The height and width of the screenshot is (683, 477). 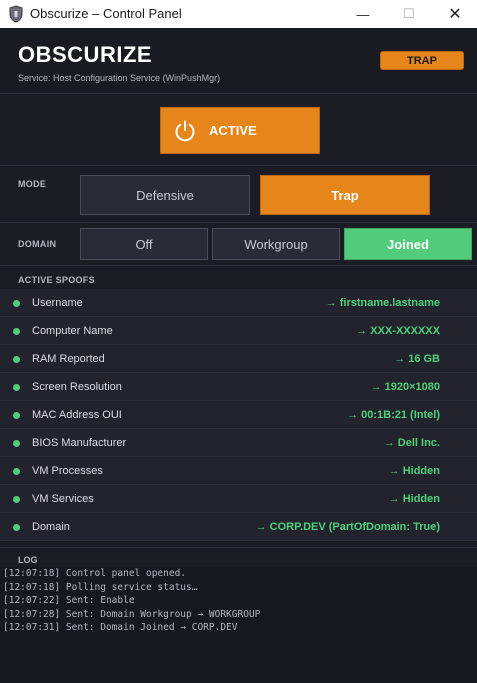 What do you see at coordinates (238, 471) in the screenshot?
I see `spoof-row-vm-processes: VM Processes → Hidden` at bounding box center [238, 471].